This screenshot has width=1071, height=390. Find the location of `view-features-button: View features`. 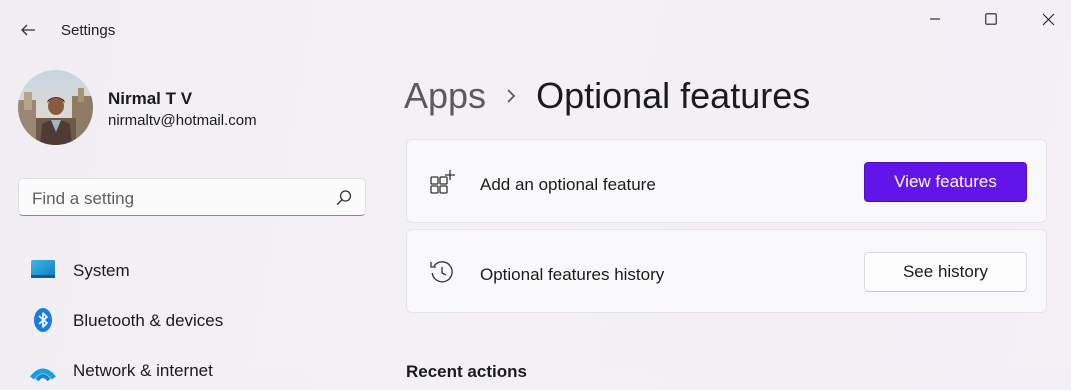

view-features-button: View features is located at coordinates (945, 182).